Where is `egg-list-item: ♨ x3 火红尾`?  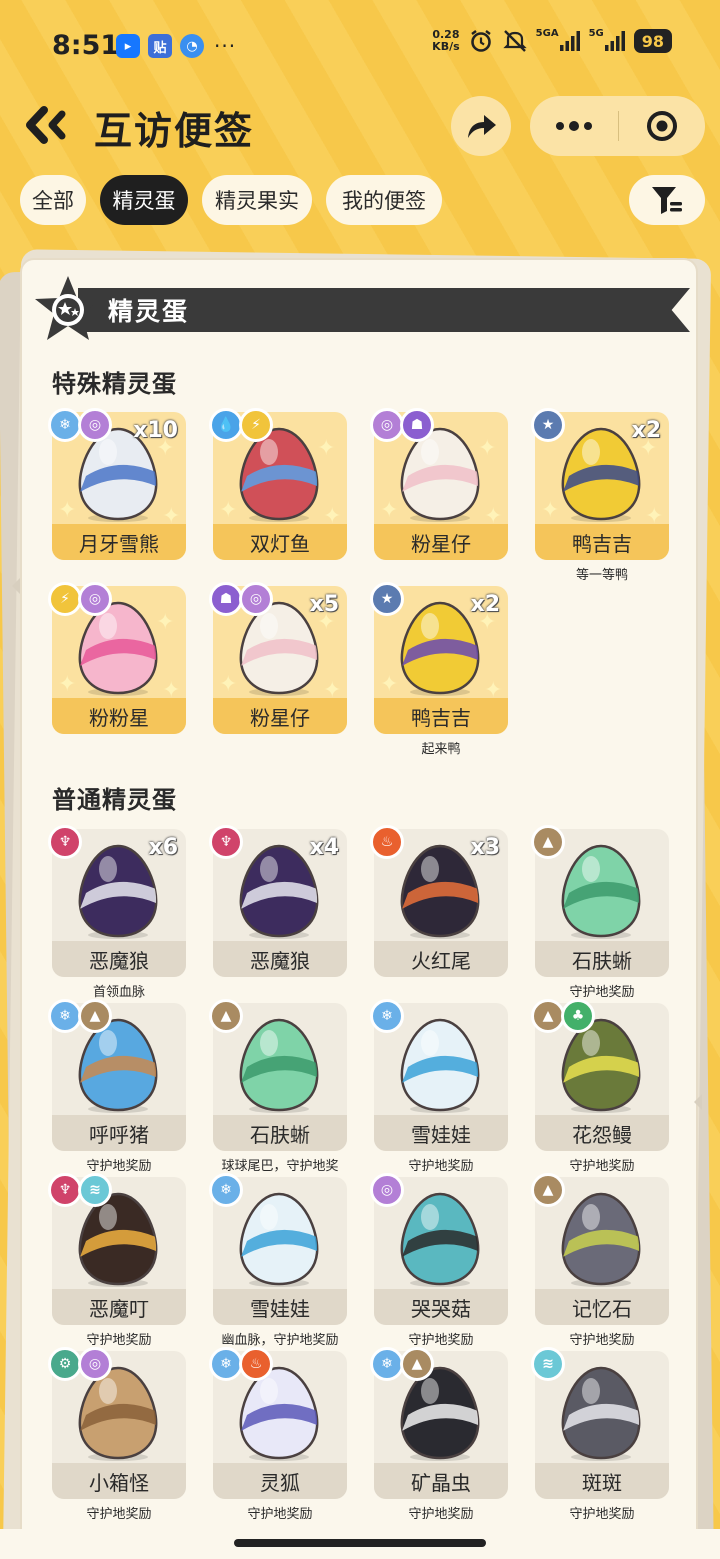
egg-list-item: ♨ x3 火红尾 is located at coordinates (439, 901).